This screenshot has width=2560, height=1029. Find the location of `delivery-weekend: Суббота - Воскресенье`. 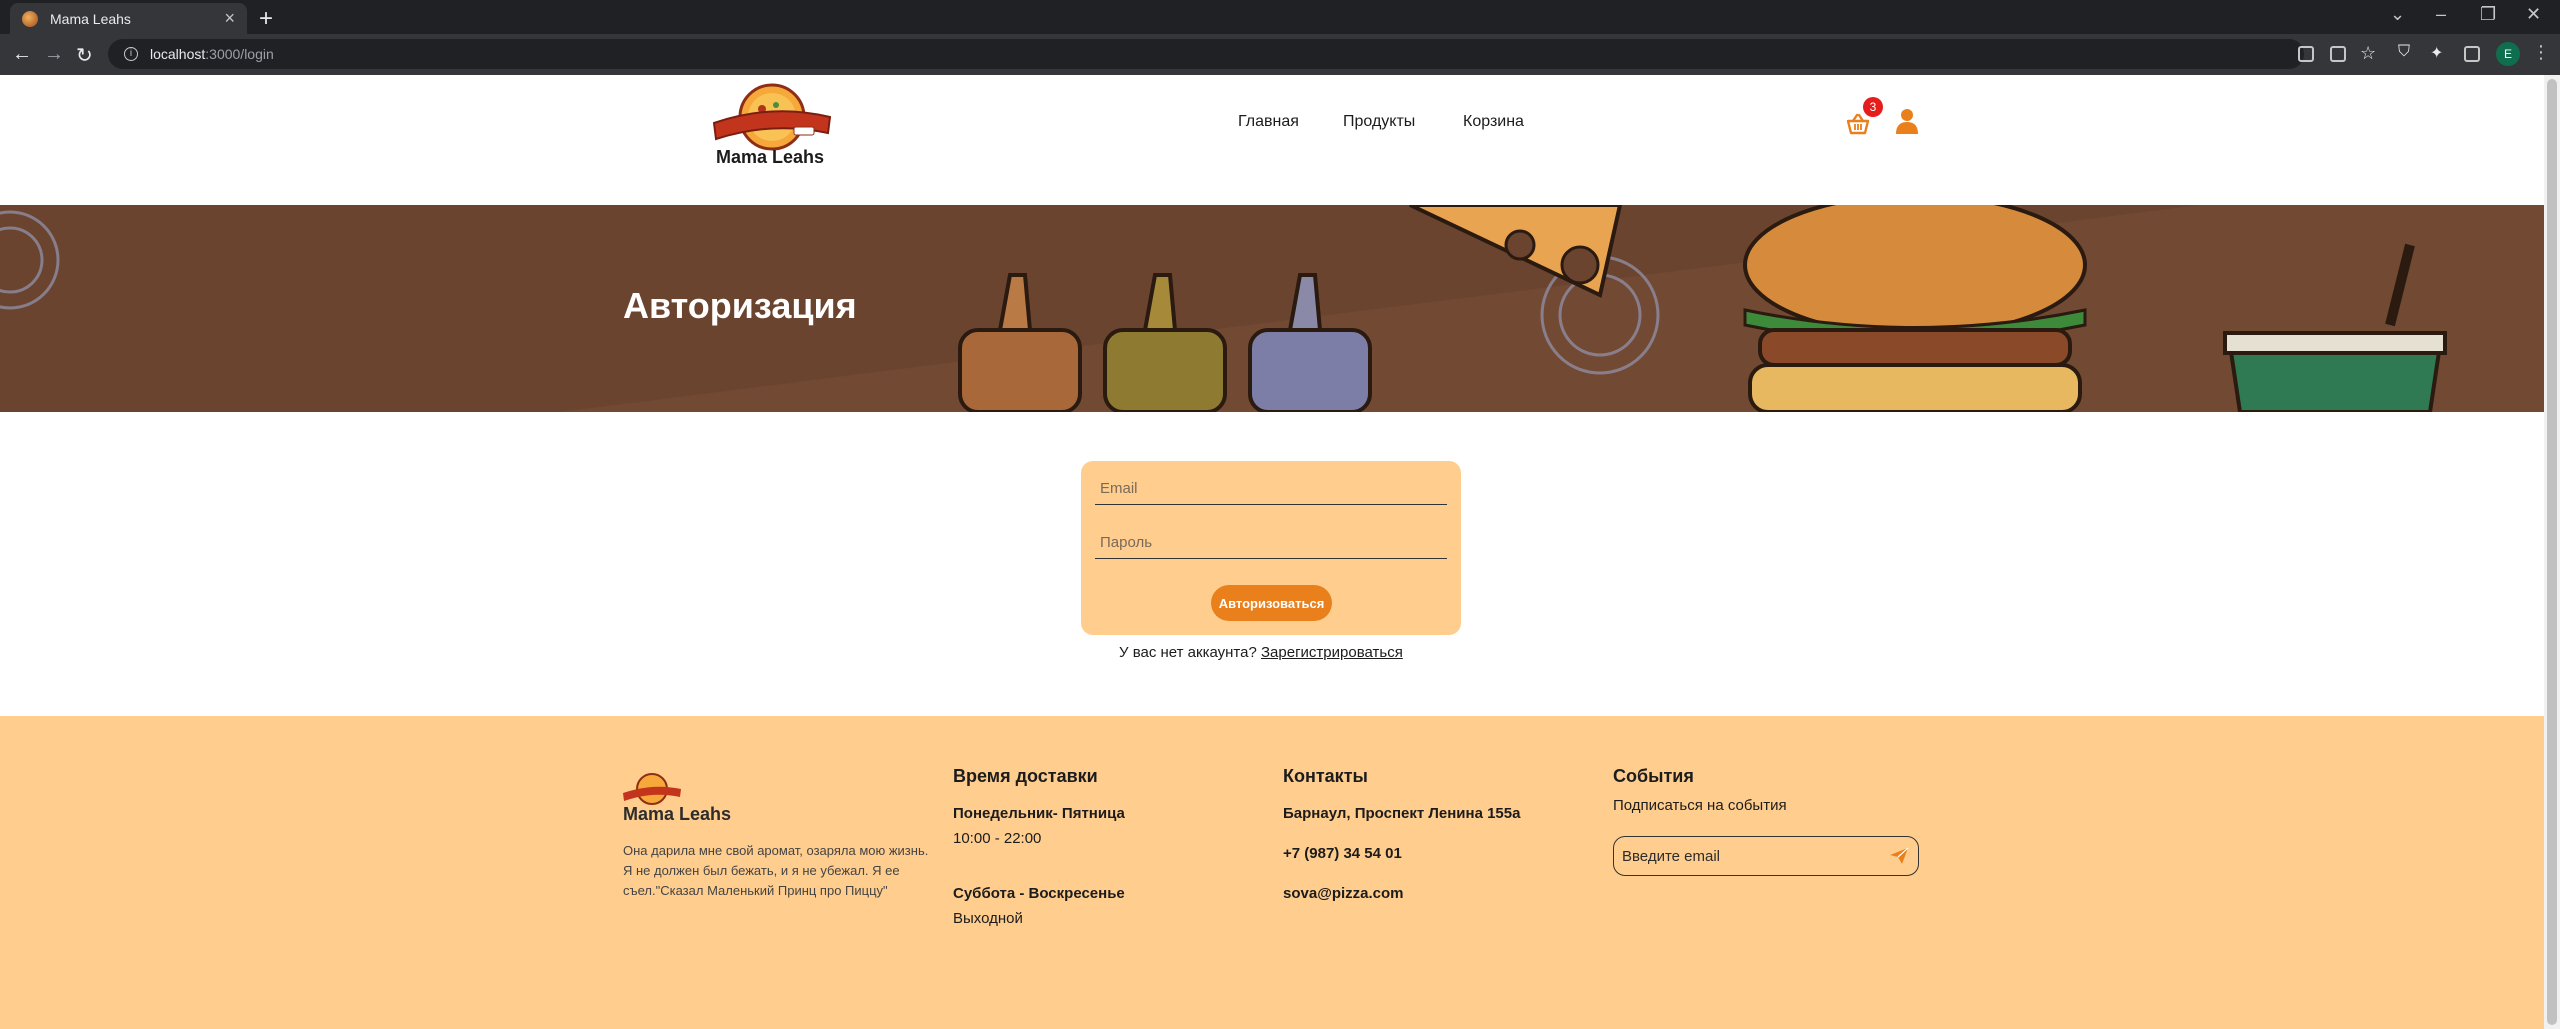

delivery-weekend: Суббота - Воскресенье is located at coordinates (1039, 893).